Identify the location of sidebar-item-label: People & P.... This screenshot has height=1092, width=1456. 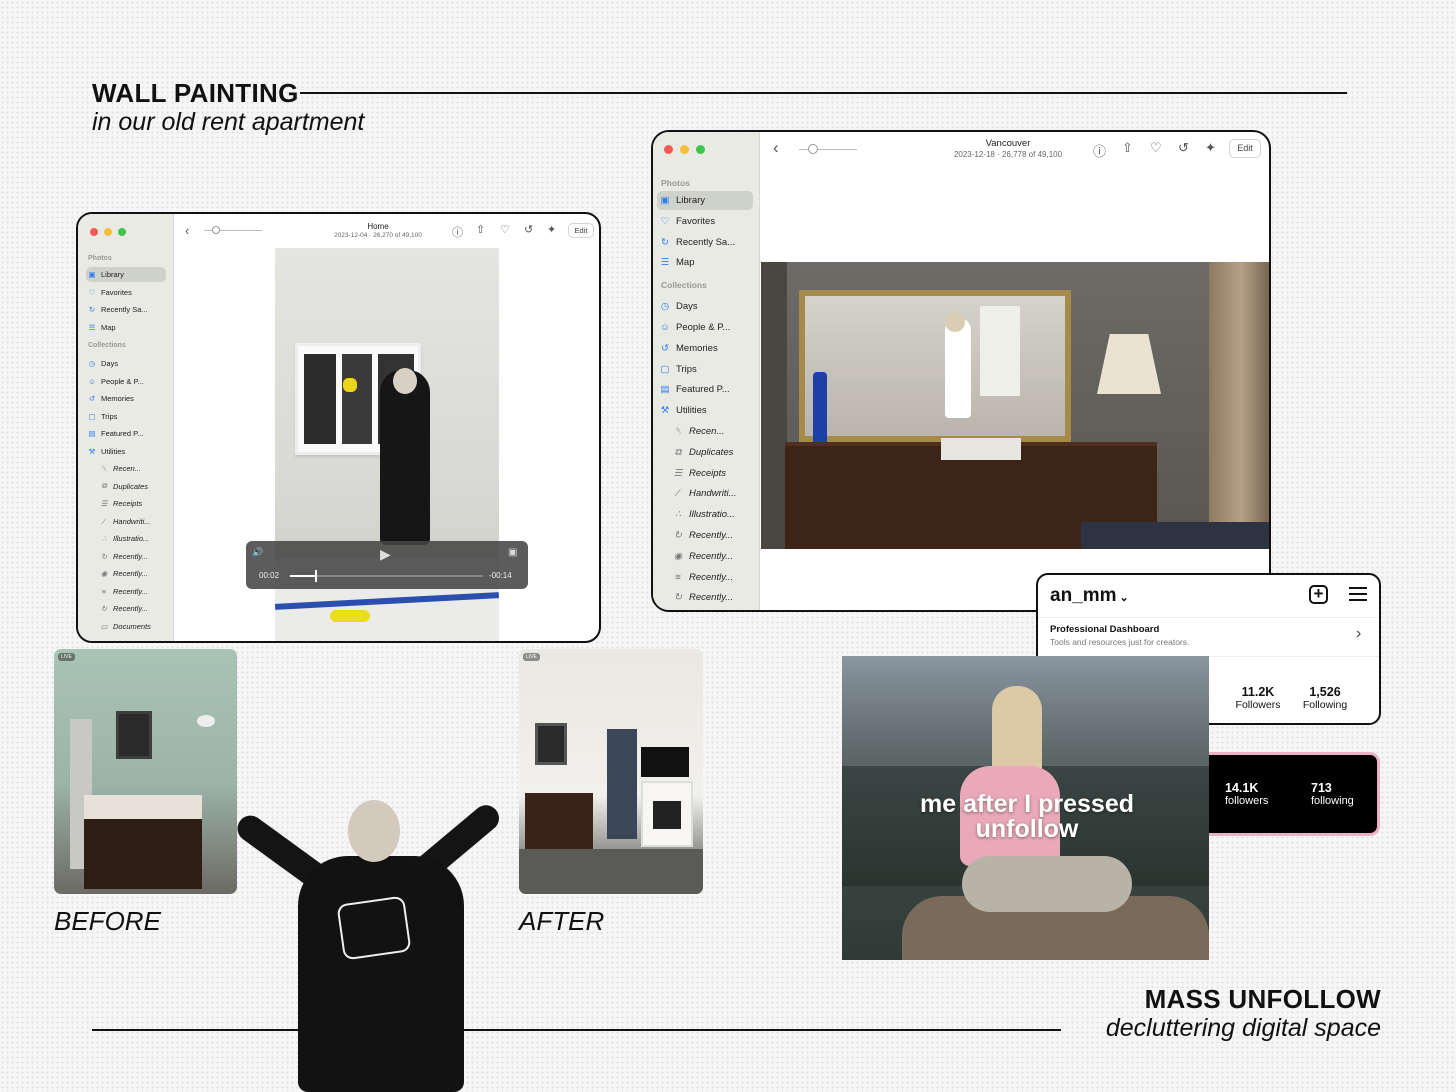
(122, 381).